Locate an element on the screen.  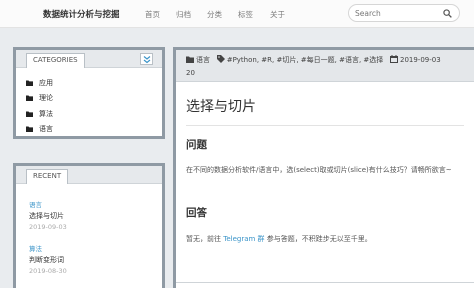
category-list: 应用 理论 算法 语言 is located at coordinates (39, 106).